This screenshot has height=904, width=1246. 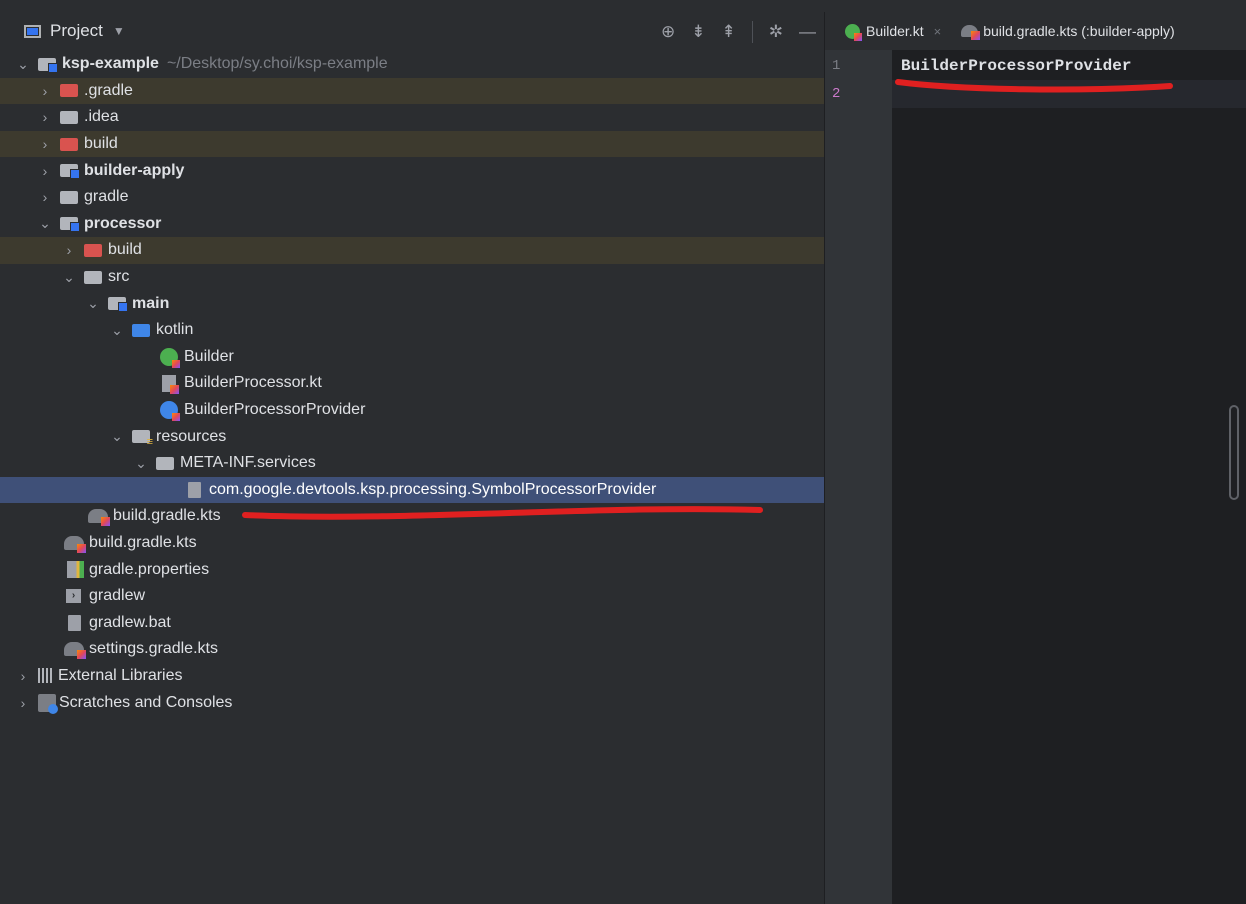 What do you see at coordinates (412, 649) in the screenshot?
I see `tree-item-settings-gradle: settings.gradle.kts` at bounding box center [412, 649].